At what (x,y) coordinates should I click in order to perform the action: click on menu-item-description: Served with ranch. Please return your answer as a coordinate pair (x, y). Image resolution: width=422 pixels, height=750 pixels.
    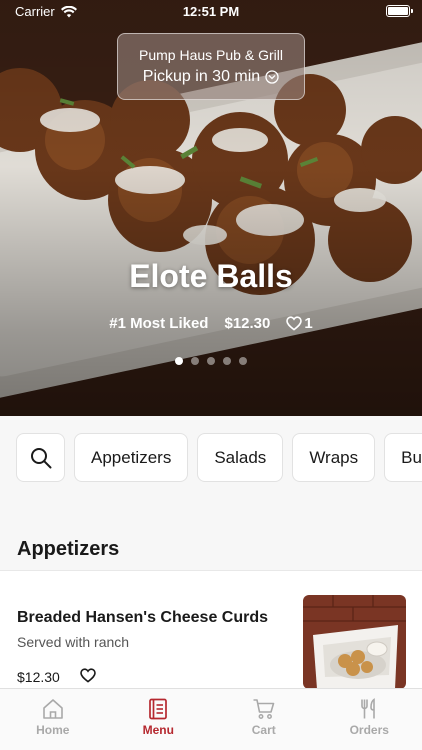
    Looking at the image, I should click on (73, 642).